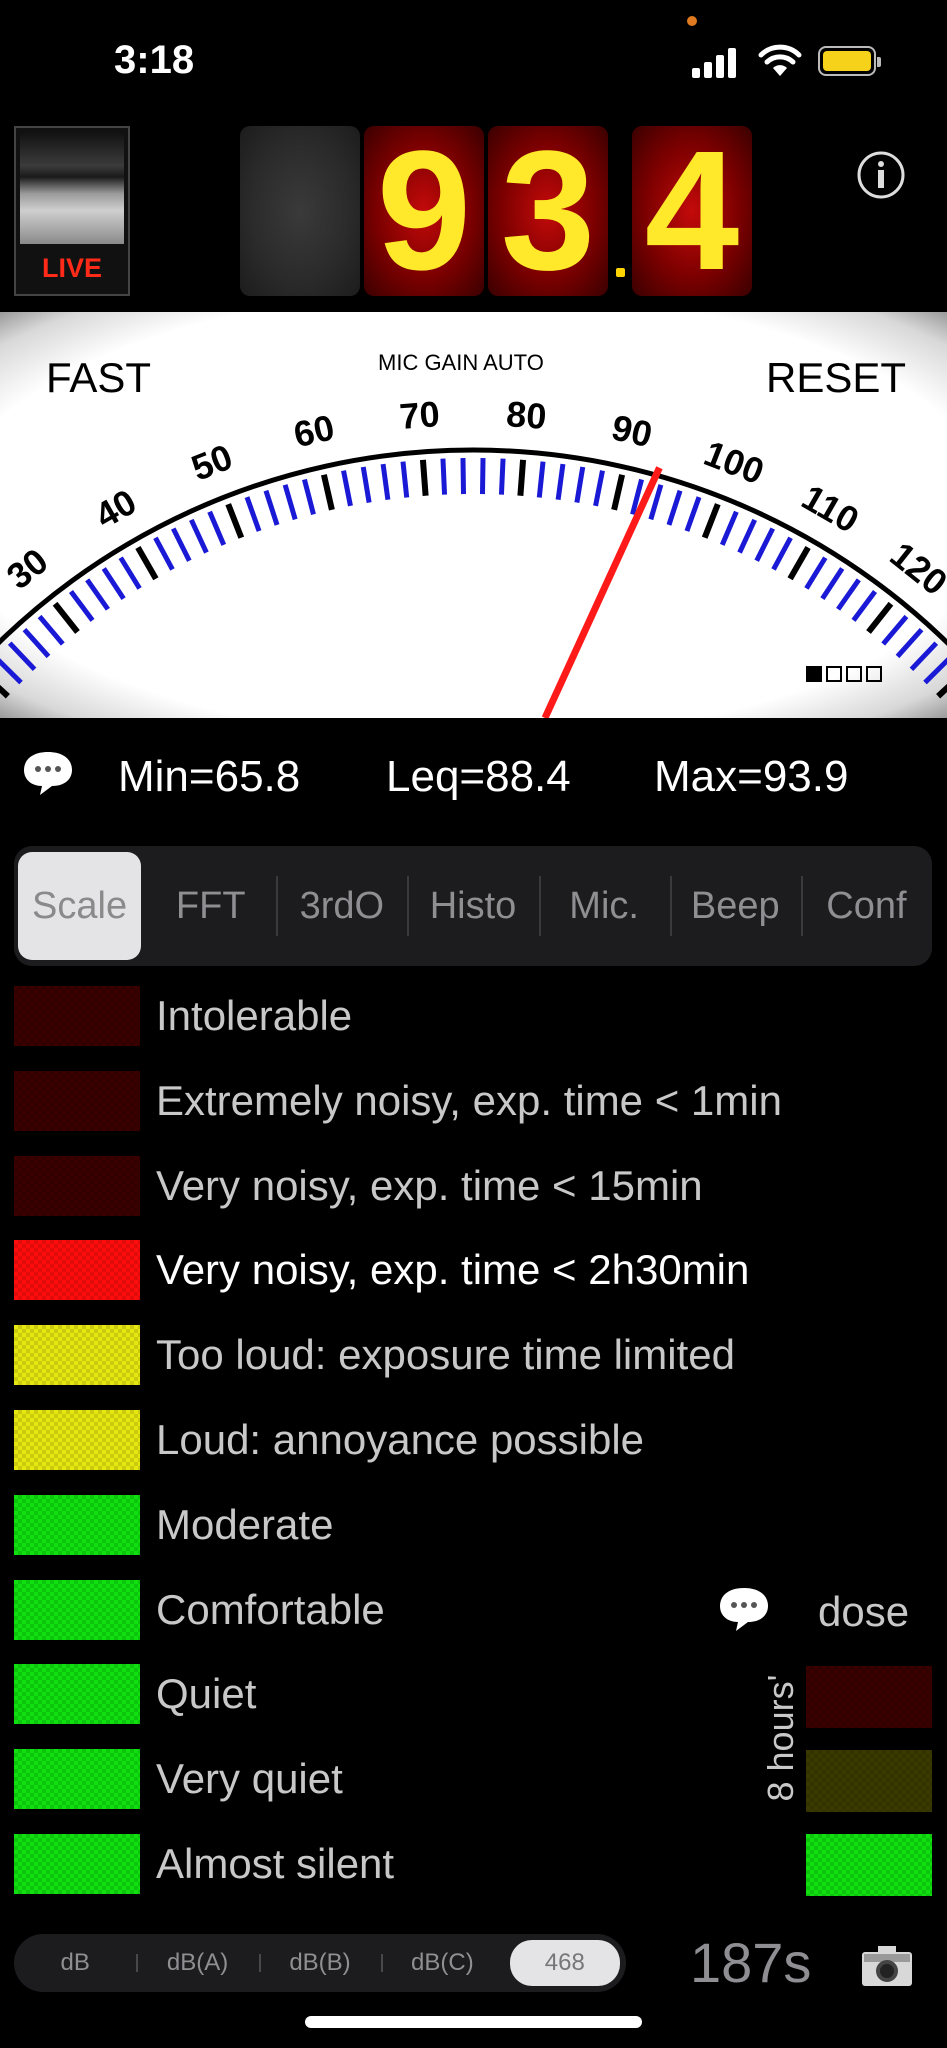 The height and width of the screenshot is (2048, 947). I want to click on elapsed-time: 187s, so click(751, 1962).